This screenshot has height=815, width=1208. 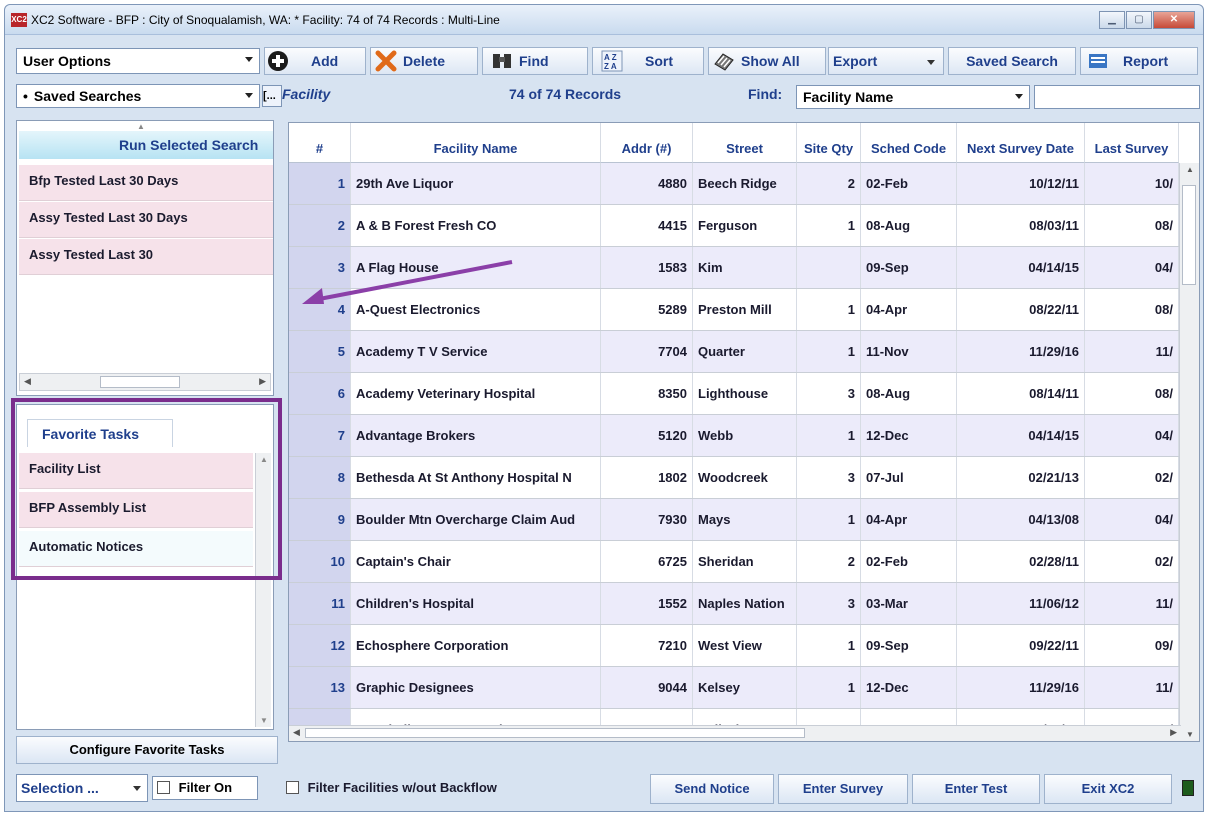 What do you see at coordinates (647, 267) in the screenshot?
I see `addr-cell: 1583` at bounding box center [647, 267].